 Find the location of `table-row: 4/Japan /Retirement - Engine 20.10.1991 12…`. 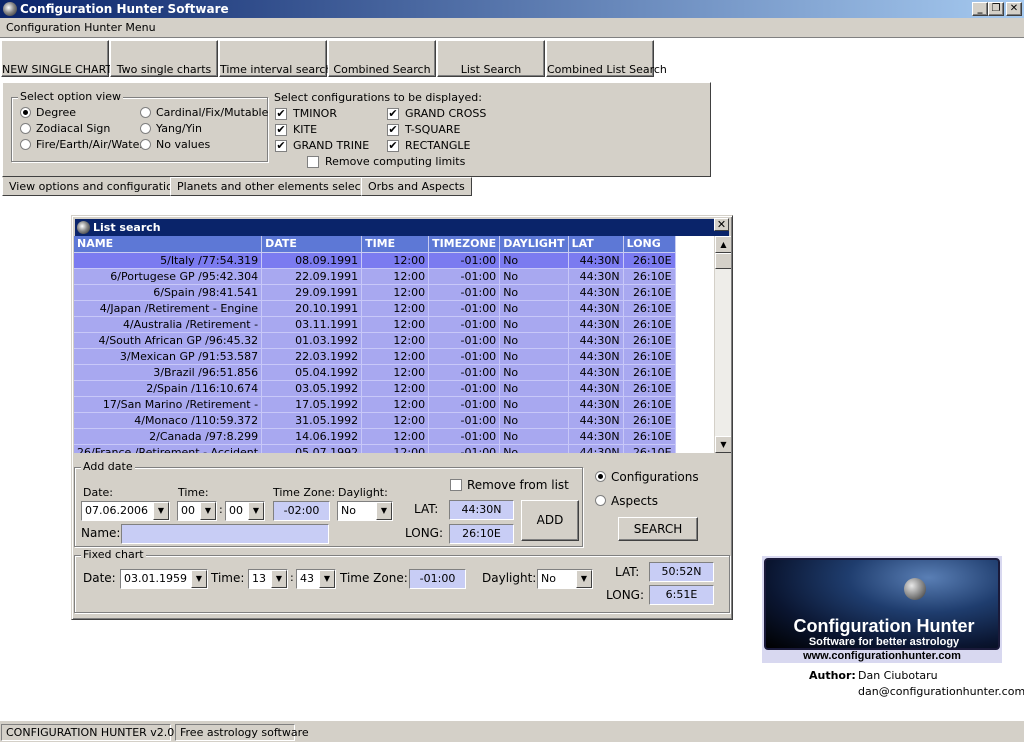

table-row: 4/Japan /Retirement - Engine 20.10.1991 12… is located at coordinates (375, 308).